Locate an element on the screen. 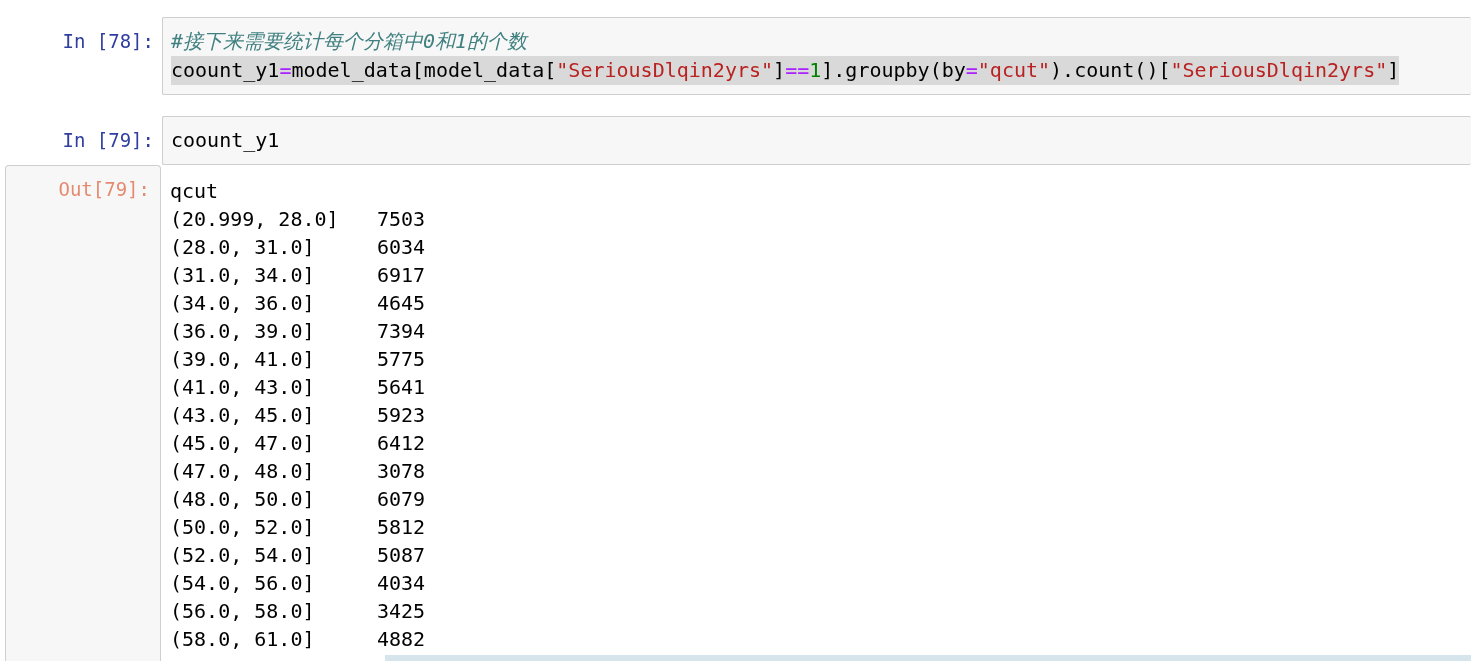 The width and height of the screenshot is (1471, 661). count-value: 5641 is located at coordinates (401, 387).